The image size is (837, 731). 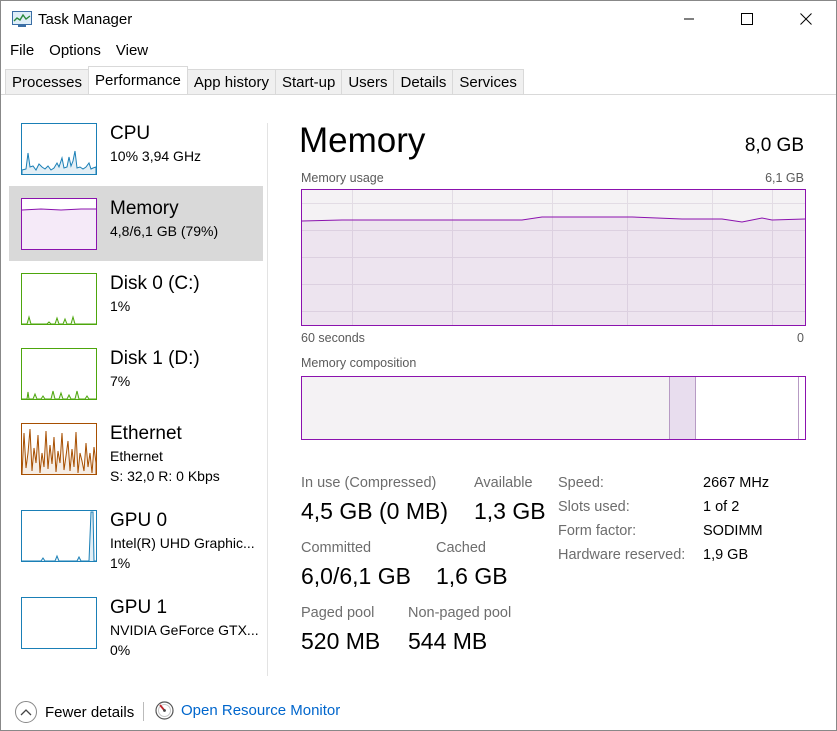 What do you see at coordinates (488, 82) in the screenshot?
I see `tab-services: Services` at bounding box center [488, 82].